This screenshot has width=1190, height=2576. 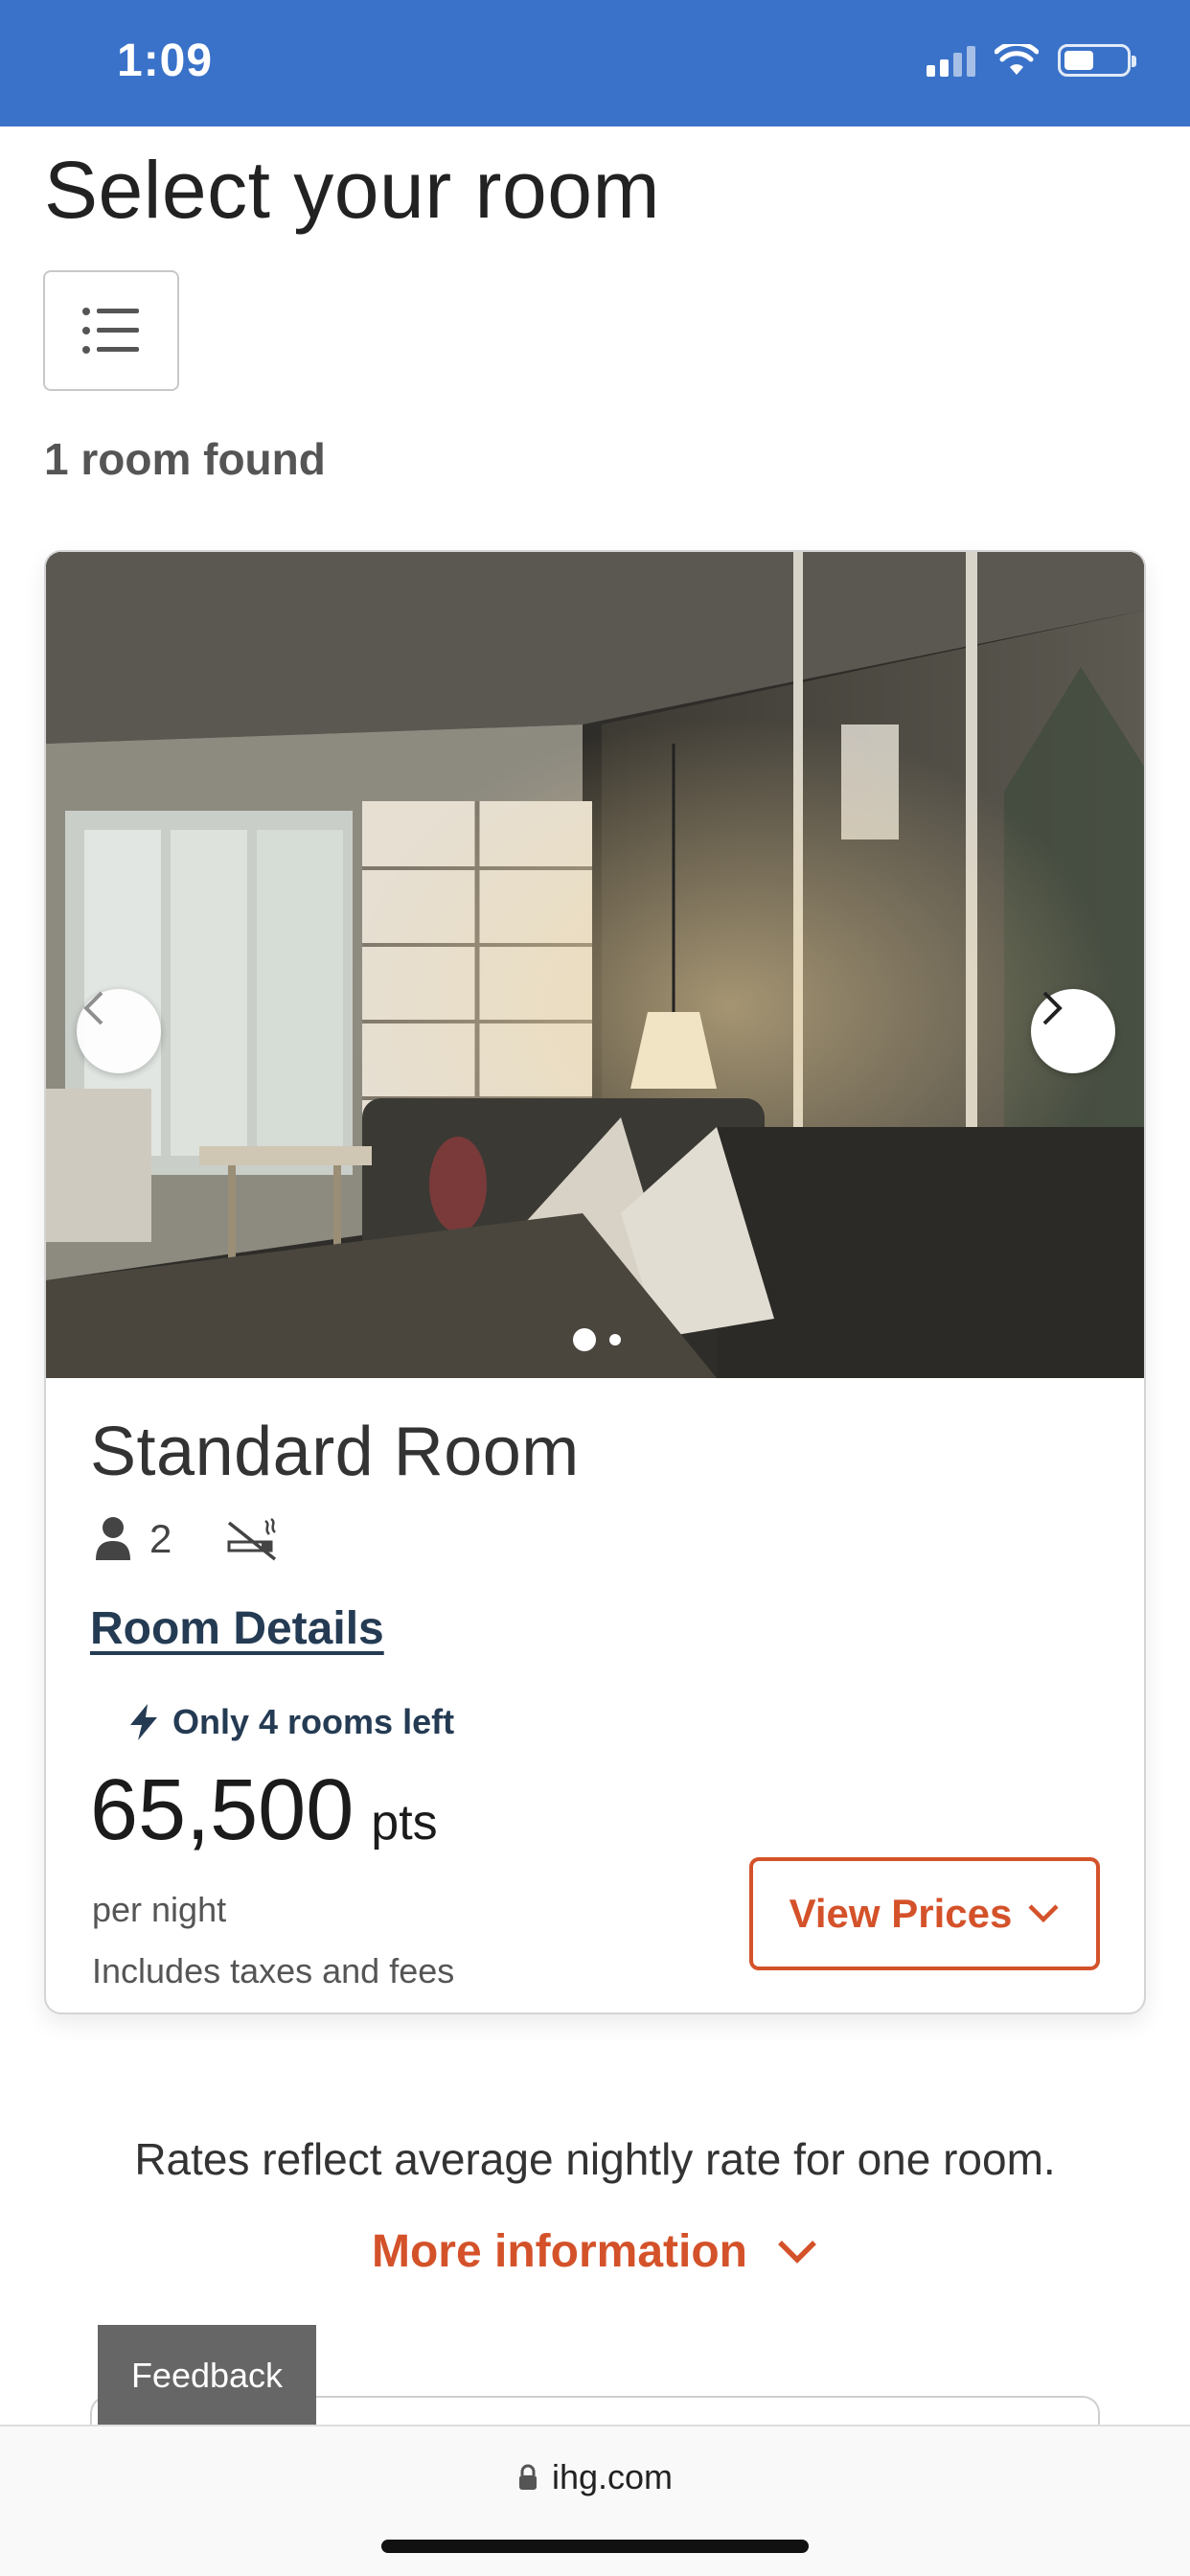 I want to click on status-icons, so click(x=1032, y=60).